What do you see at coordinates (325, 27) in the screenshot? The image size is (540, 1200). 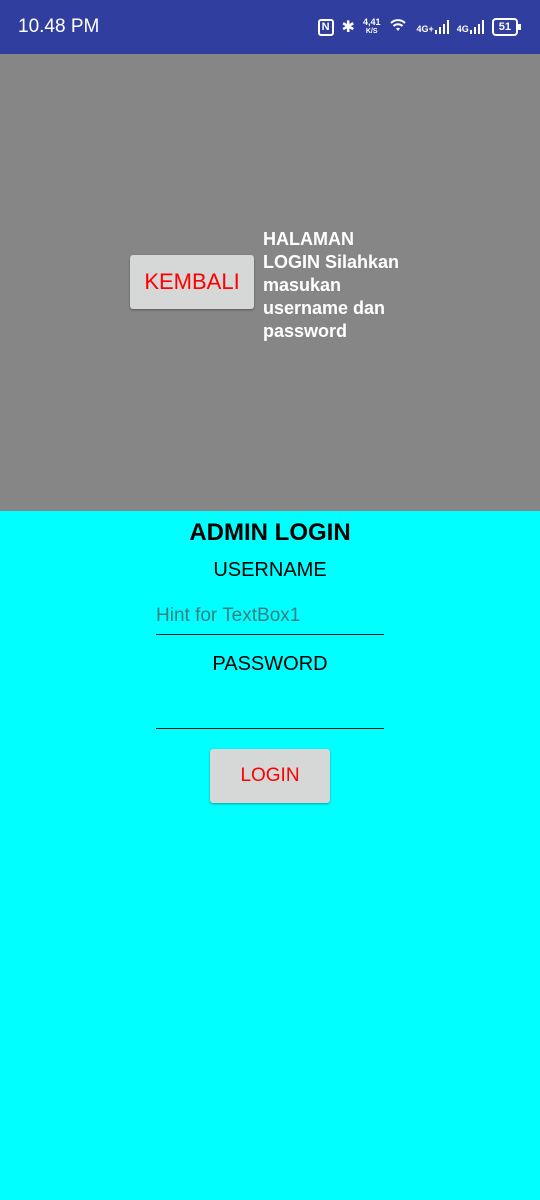 I see `nfc-icon: N` at bounding box center [325, 27].